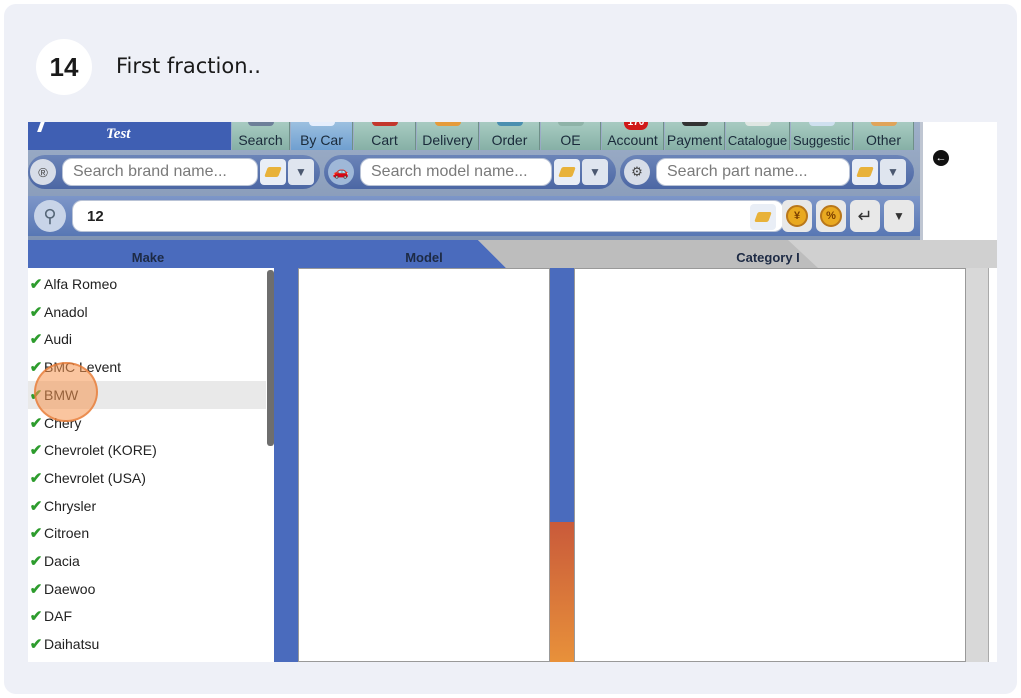  Describe the element at coordinates (50, 216) in the screenshot. I see `magnifier-icon: ⚲` at that location.